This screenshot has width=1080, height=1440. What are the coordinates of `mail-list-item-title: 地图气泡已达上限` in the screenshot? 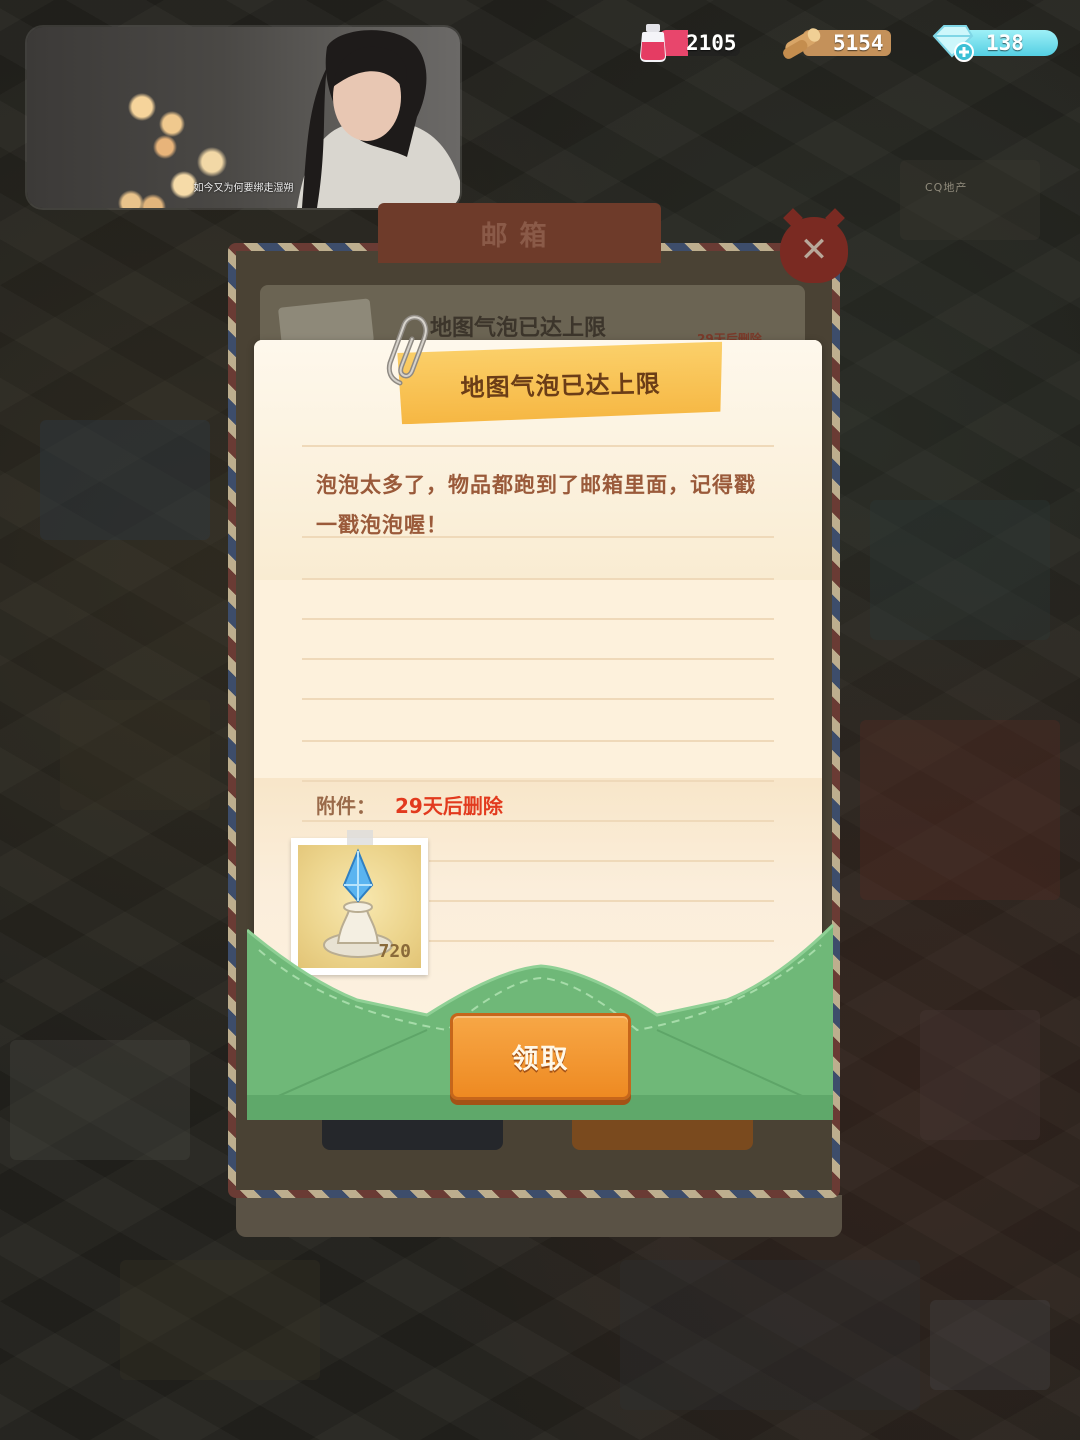 It's located at (518, 328).